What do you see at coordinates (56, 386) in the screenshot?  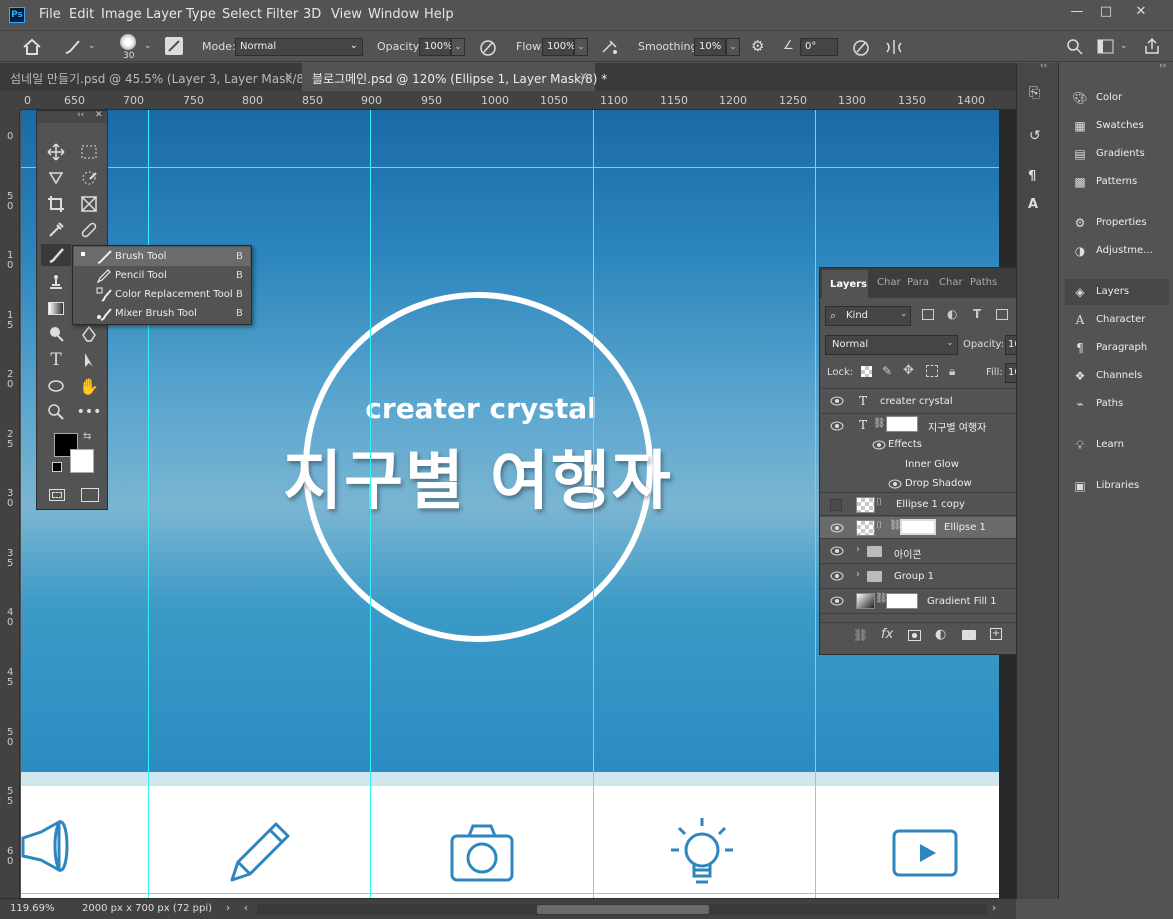 I see `ellipse-tool-icon` at bounding box center [56, 386].